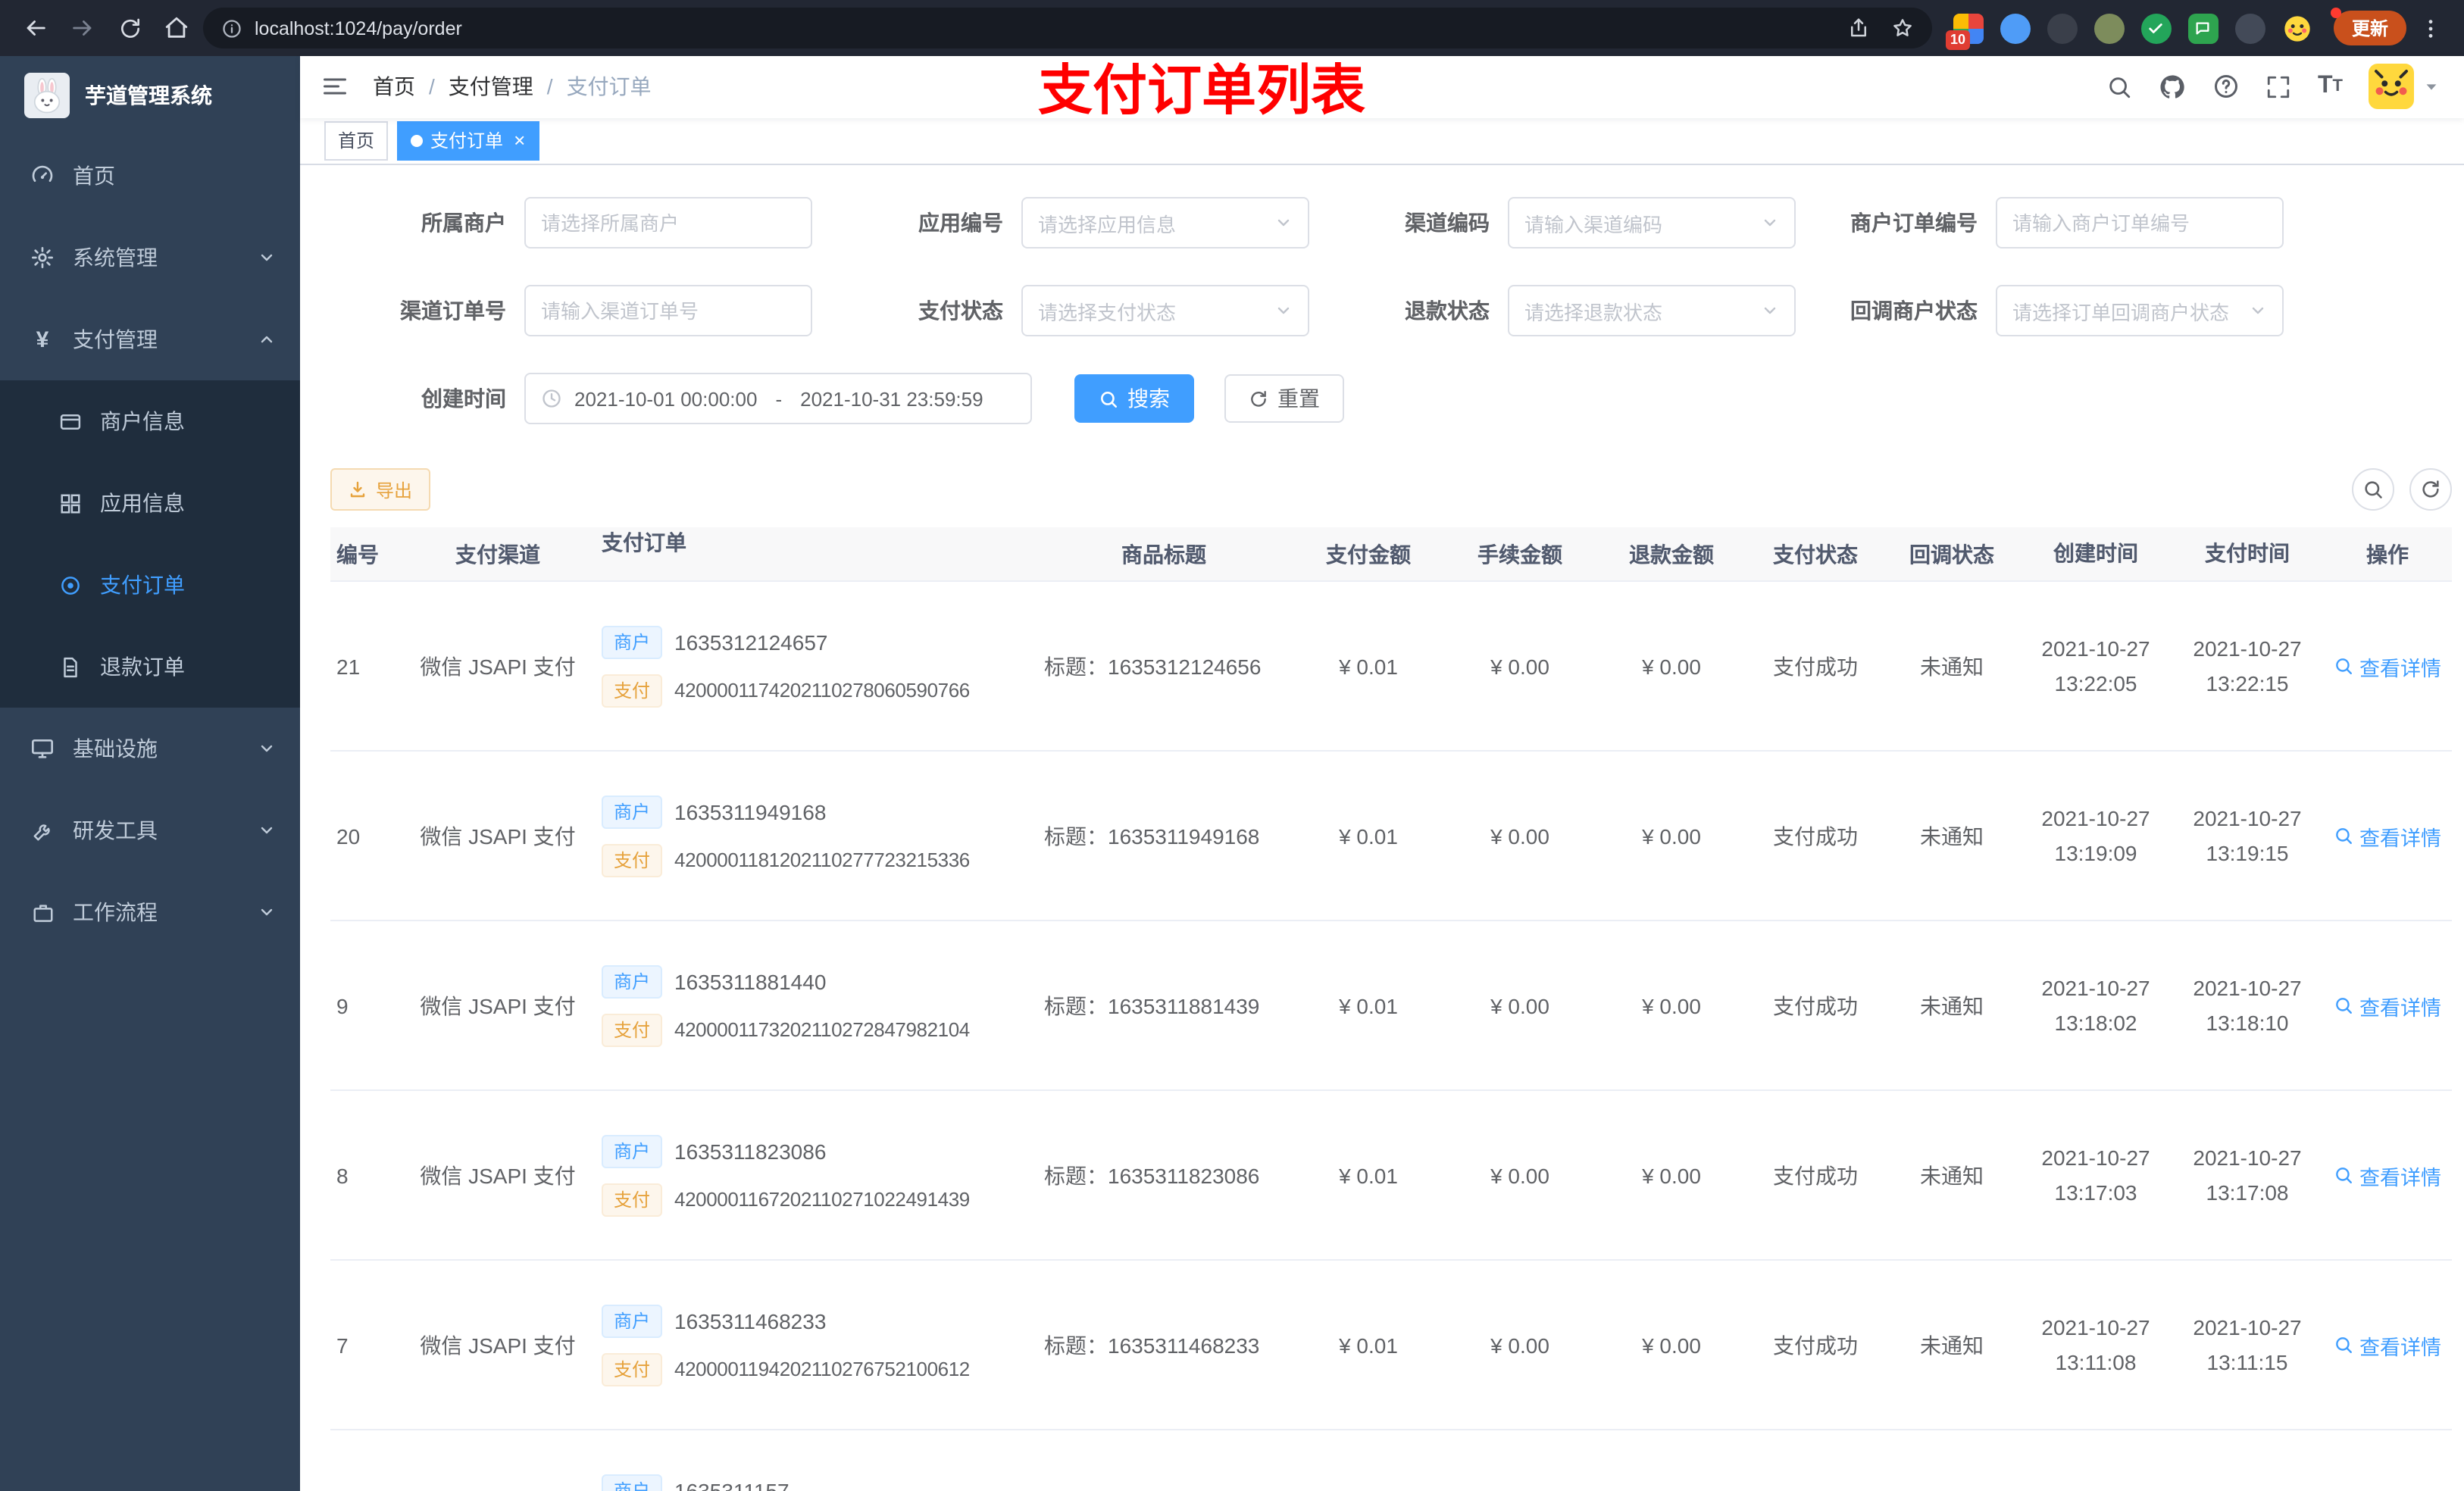 This screenshot has height=1491, width=2464. Describe the element at coordinates (750, 1151) in the screenshot. I see `merchant-order-no: 1635311823086` at that location.